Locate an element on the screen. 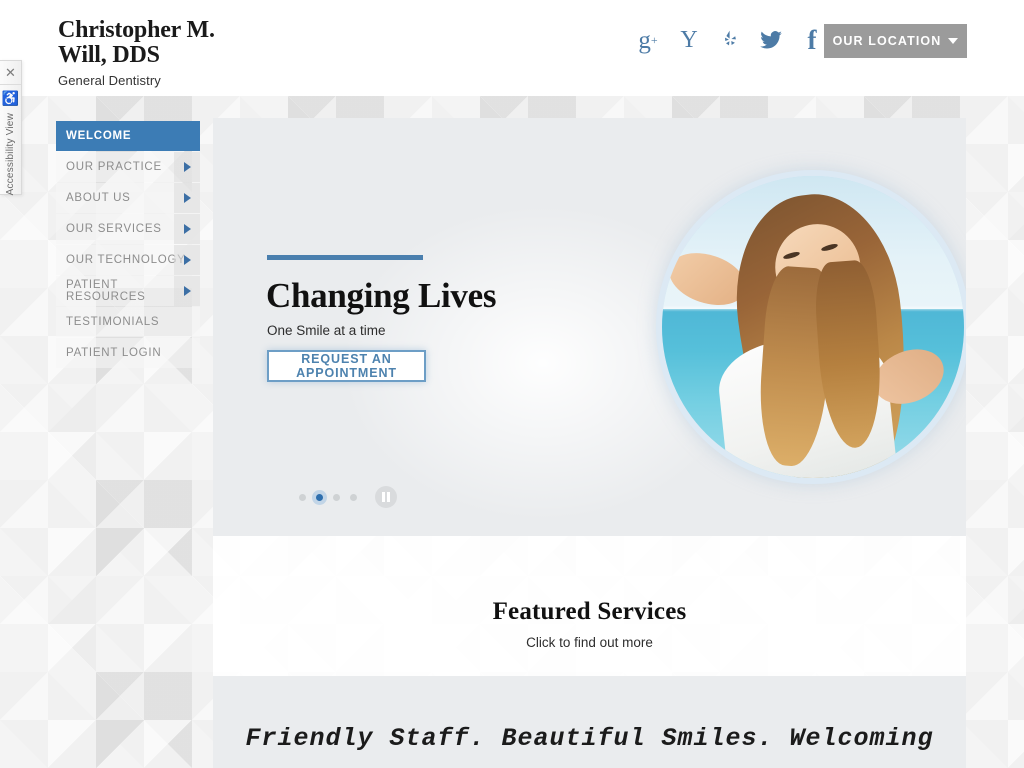  sidebar-item-patient-login: PATIENT LOGIN is located at coordinates (128, 353).